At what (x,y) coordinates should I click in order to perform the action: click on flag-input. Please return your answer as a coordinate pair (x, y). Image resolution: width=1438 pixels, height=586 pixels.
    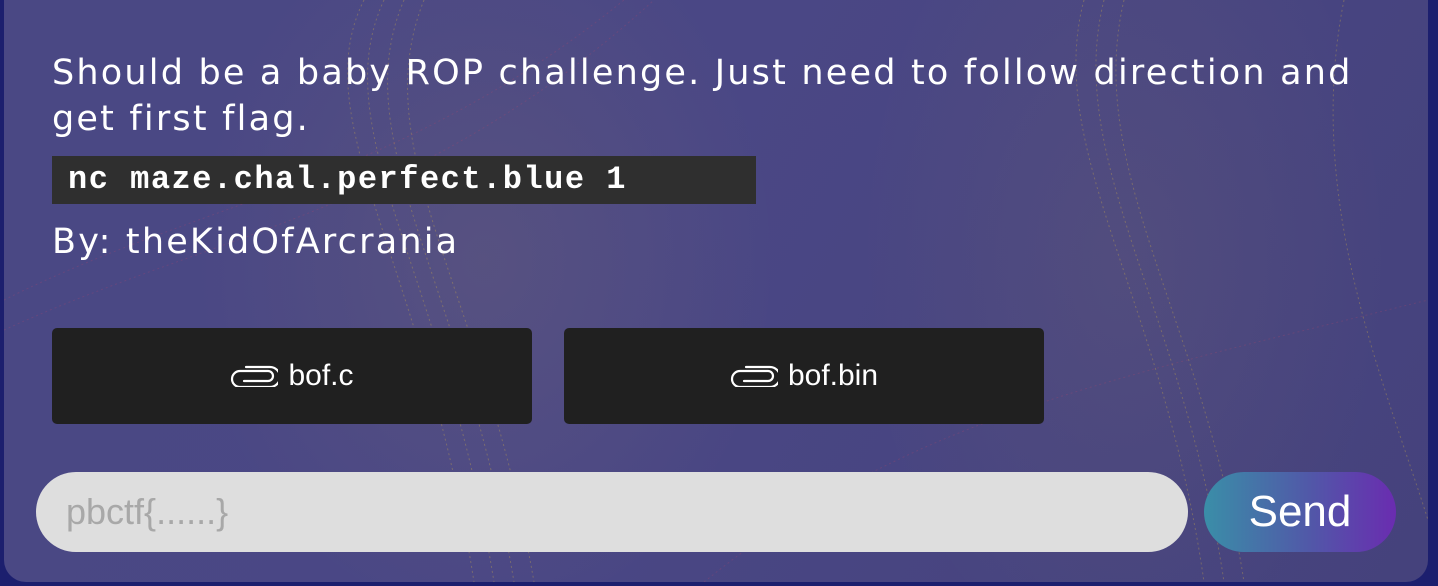
    Looking at the image, I should click on (612, 512).